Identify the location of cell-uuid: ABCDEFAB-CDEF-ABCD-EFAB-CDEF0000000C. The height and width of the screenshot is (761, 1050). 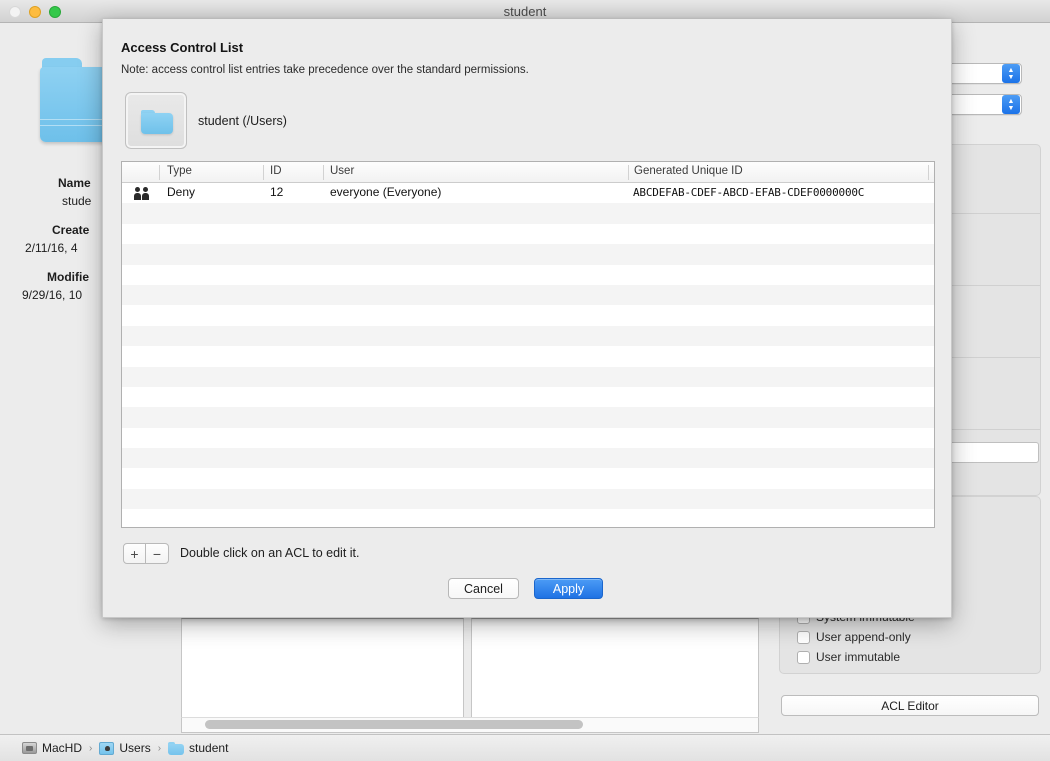
(749, 192).